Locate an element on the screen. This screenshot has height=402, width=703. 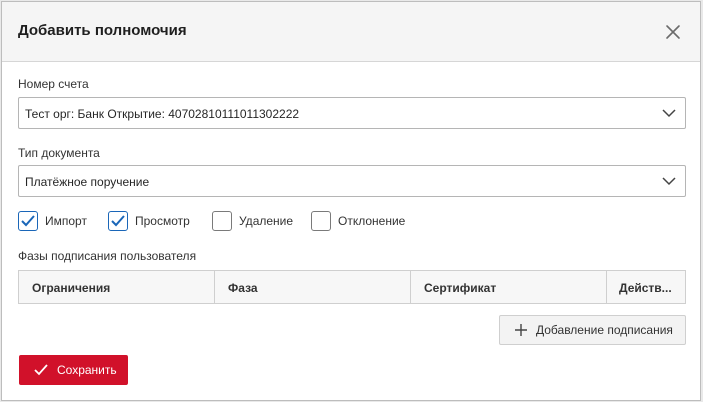
column-header-restrictions: Ограничения is located at coordinates (117, 287).